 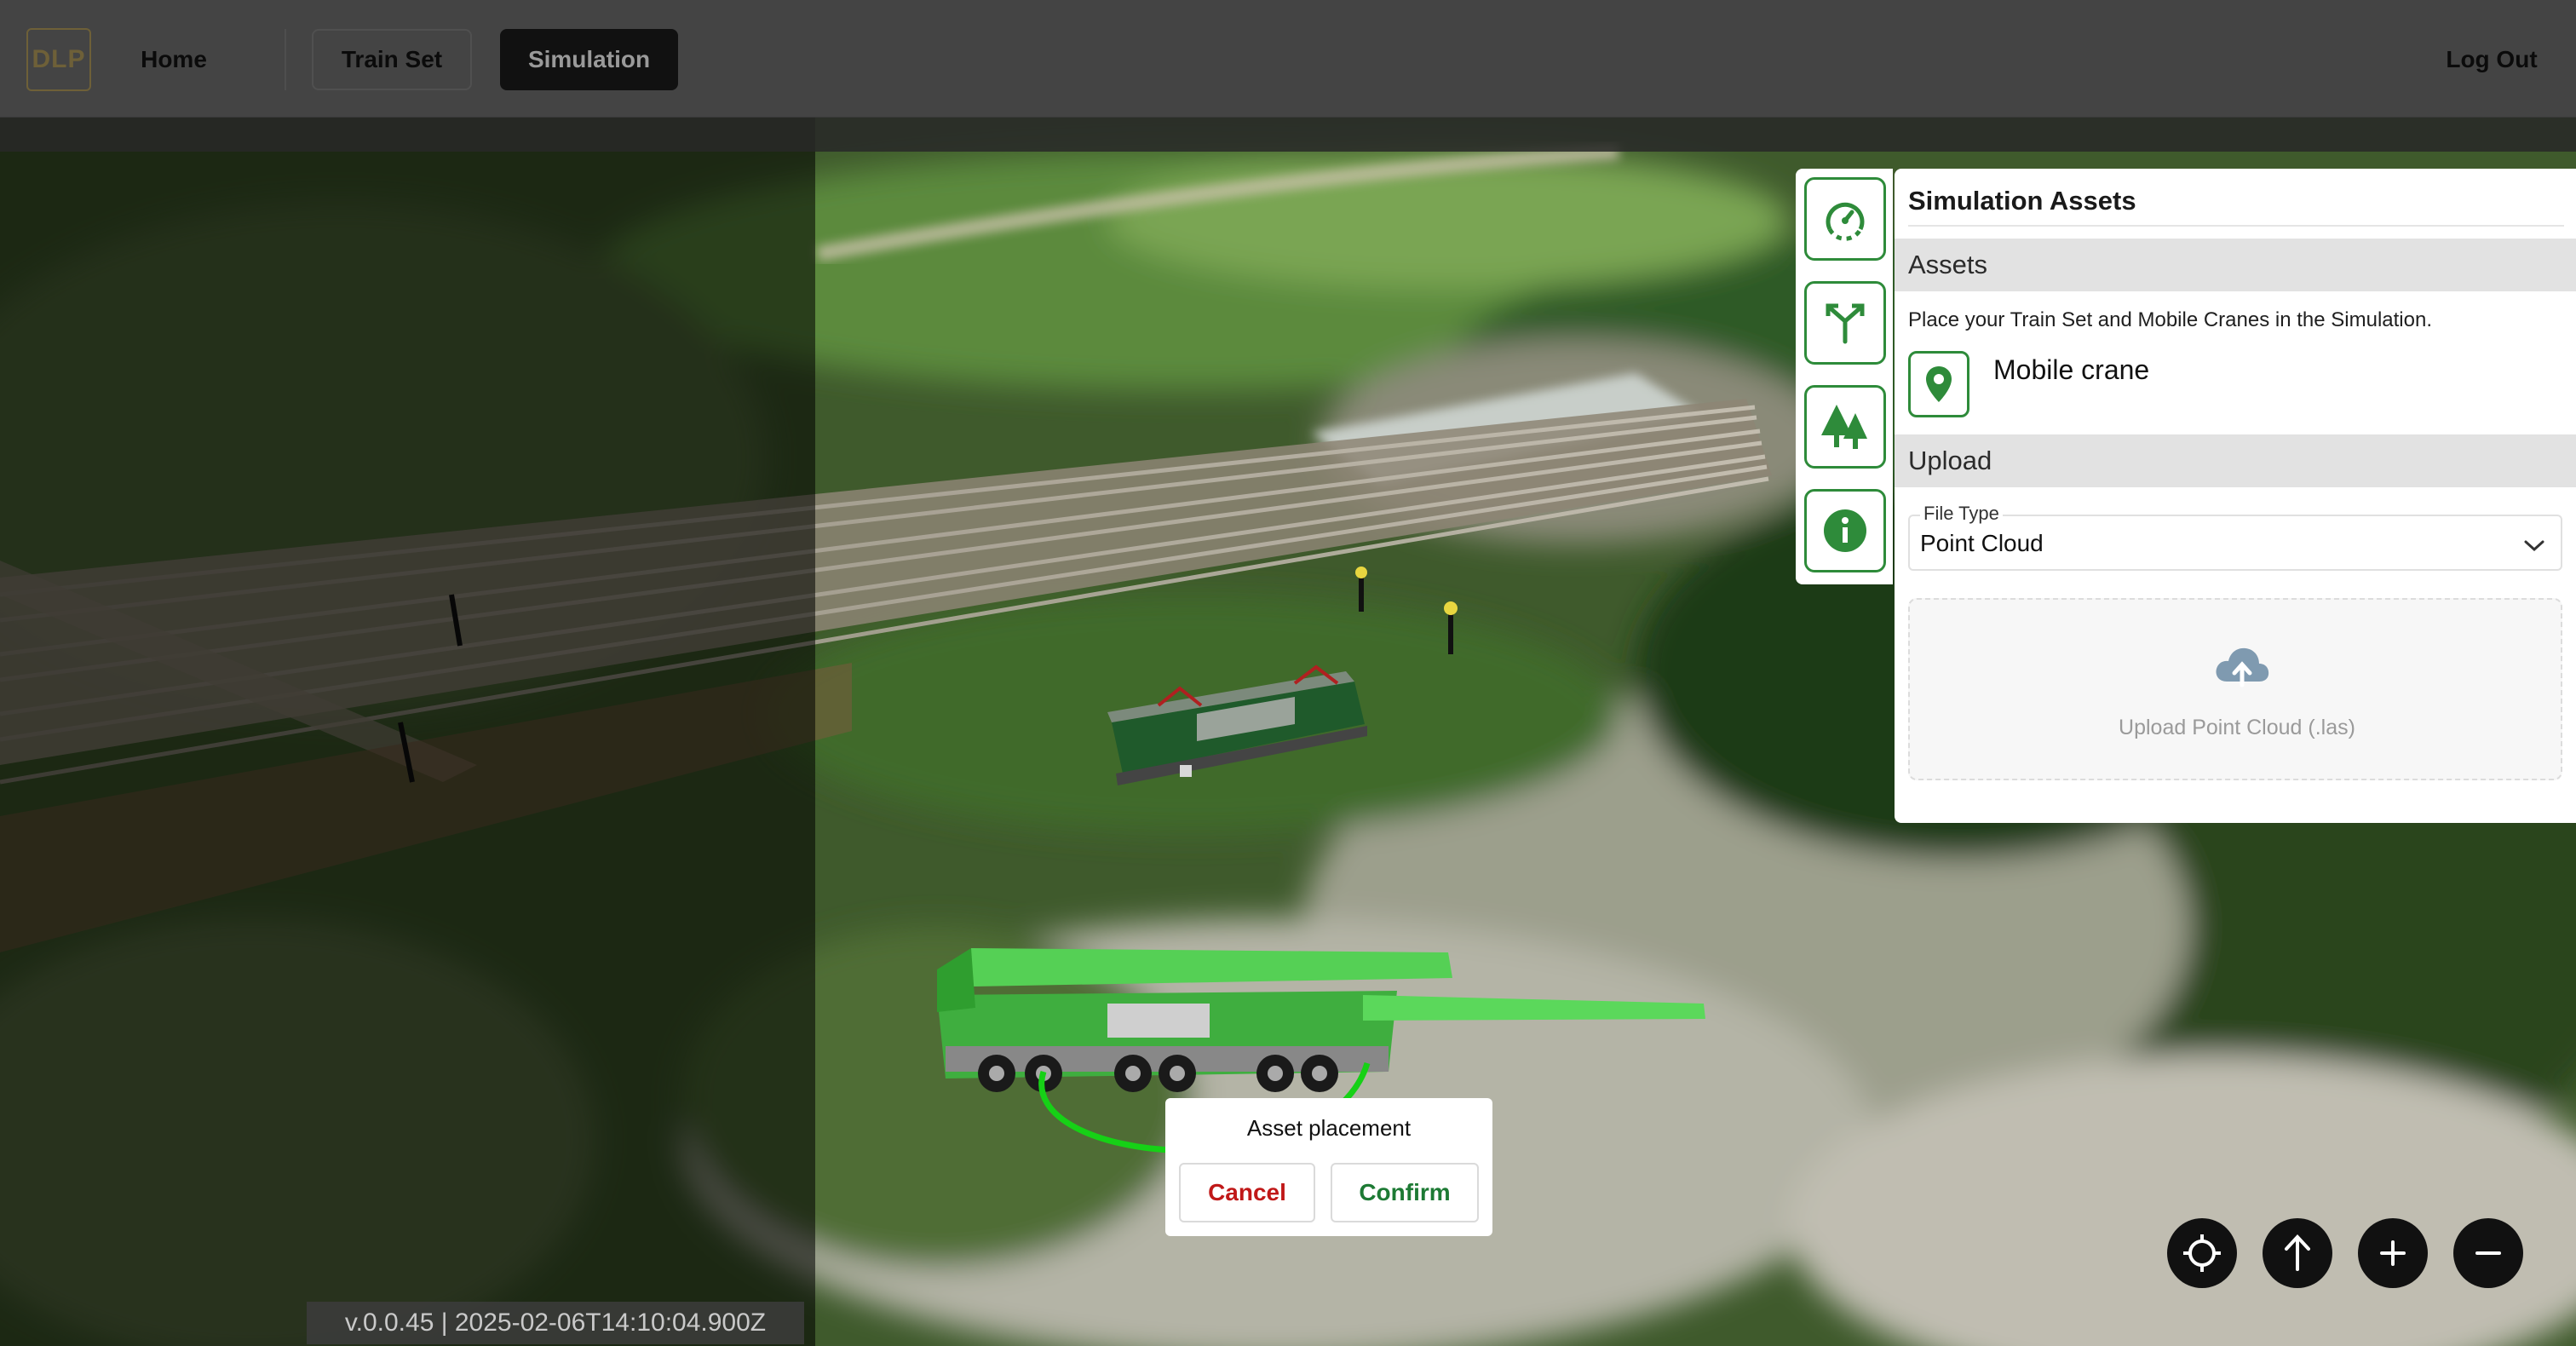 I want to click on mobile-crane-pin-button, so click(x=1939, y=384).